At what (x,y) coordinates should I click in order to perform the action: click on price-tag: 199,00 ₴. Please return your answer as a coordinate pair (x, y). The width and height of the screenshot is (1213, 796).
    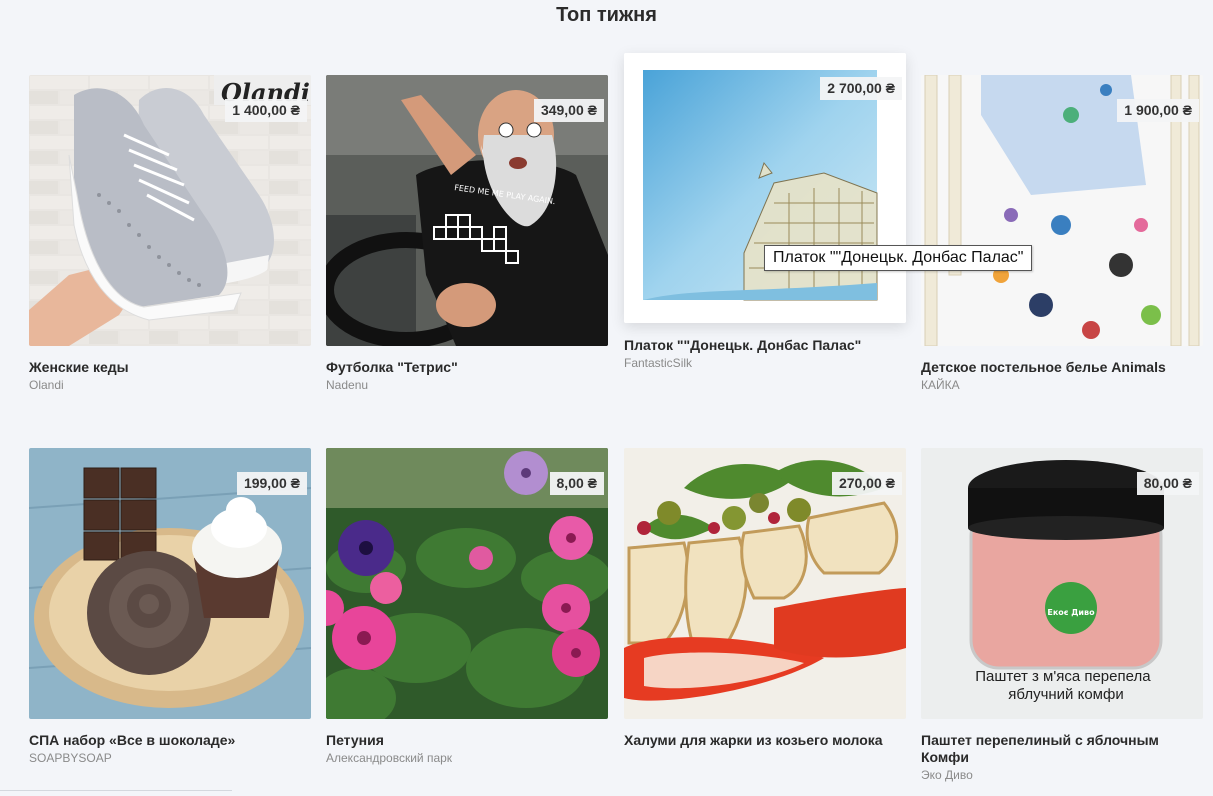
    Looking at the image, I should click on (271, 483).